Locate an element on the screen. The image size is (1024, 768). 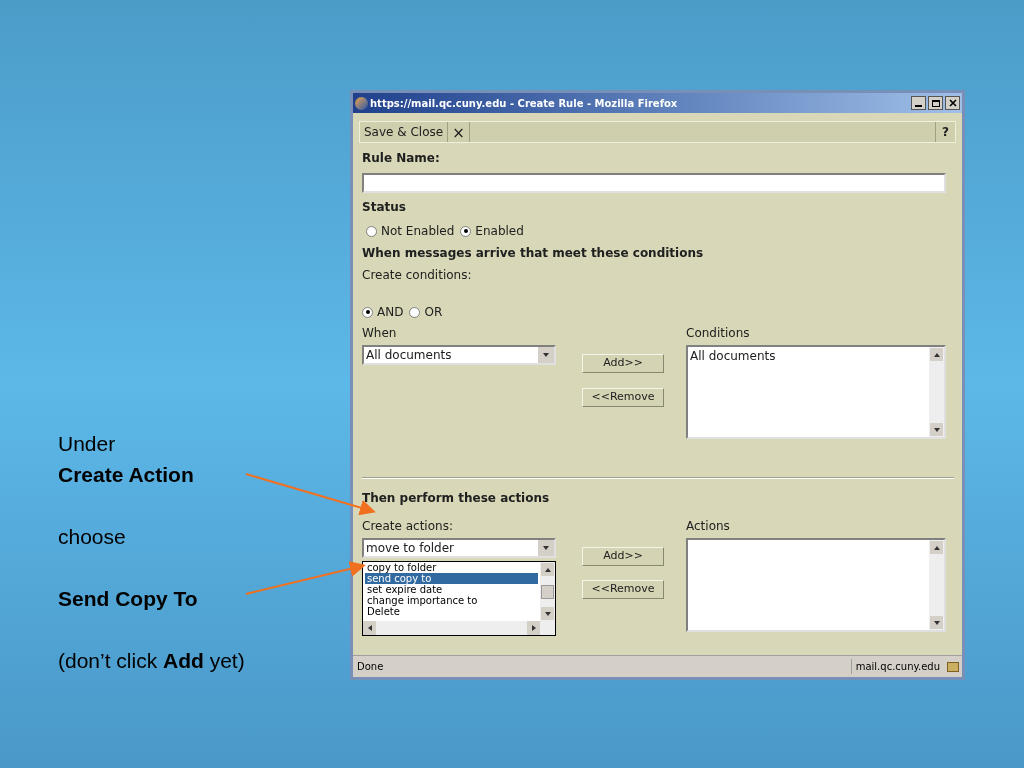
minimize-icon is located at coordinates (918, 103).